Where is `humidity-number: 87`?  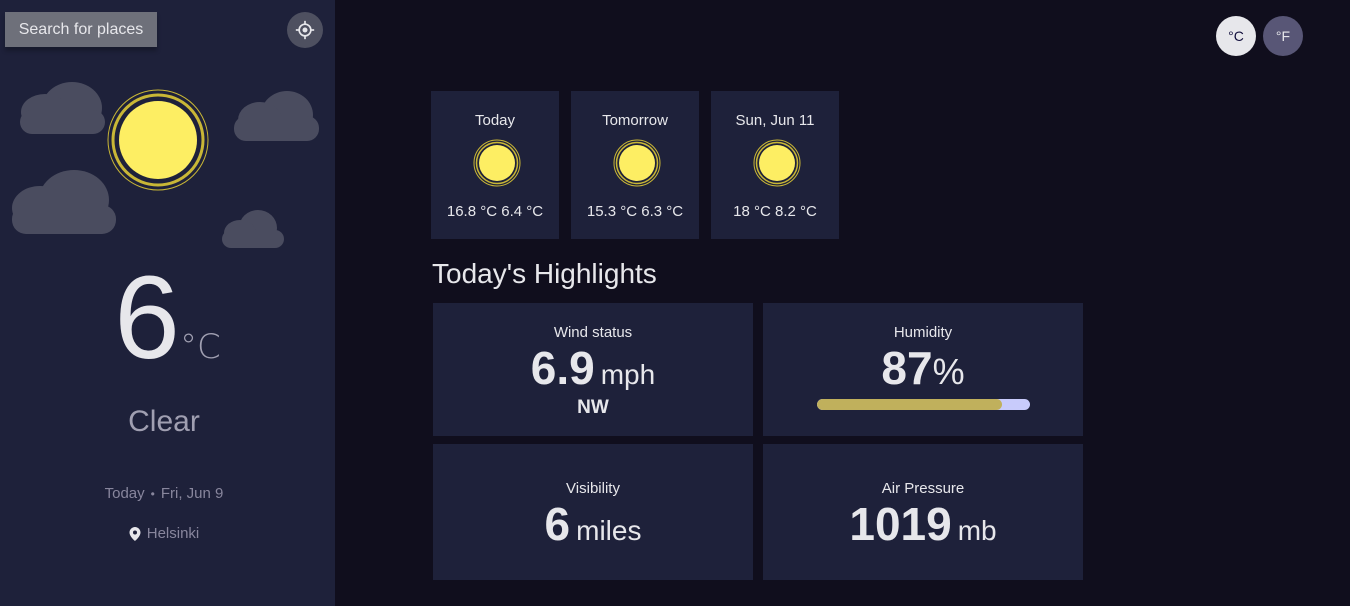 humidity-number: 87 is located at coordinates (907, 368).